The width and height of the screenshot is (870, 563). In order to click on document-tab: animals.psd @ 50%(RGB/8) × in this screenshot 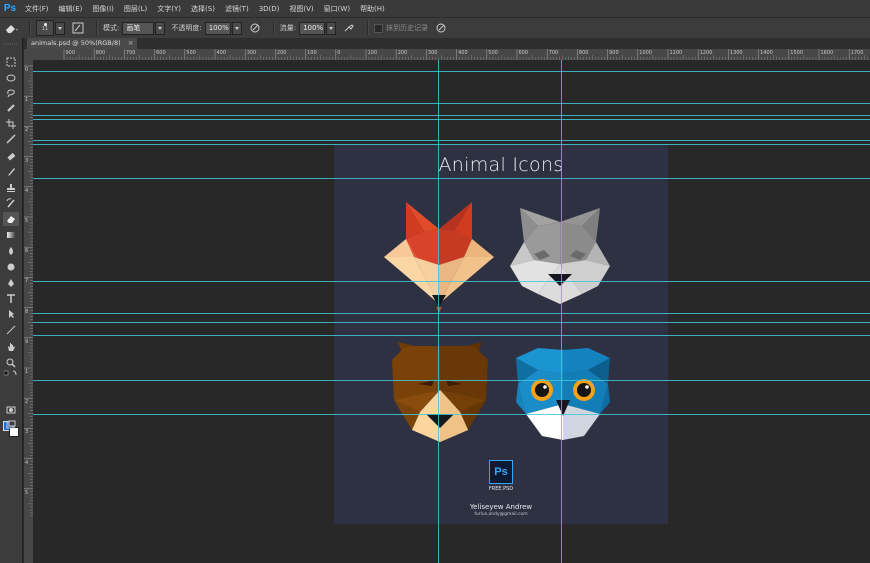, I will do `click(82, 43)`.